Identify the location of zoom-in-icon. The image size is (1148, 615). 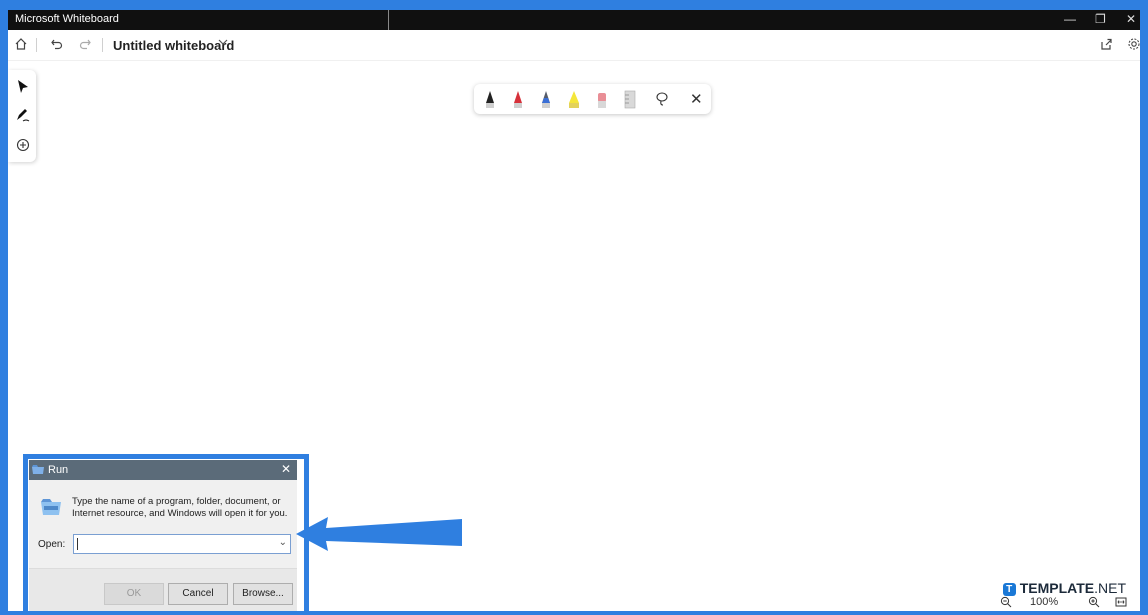
(1094, 603).